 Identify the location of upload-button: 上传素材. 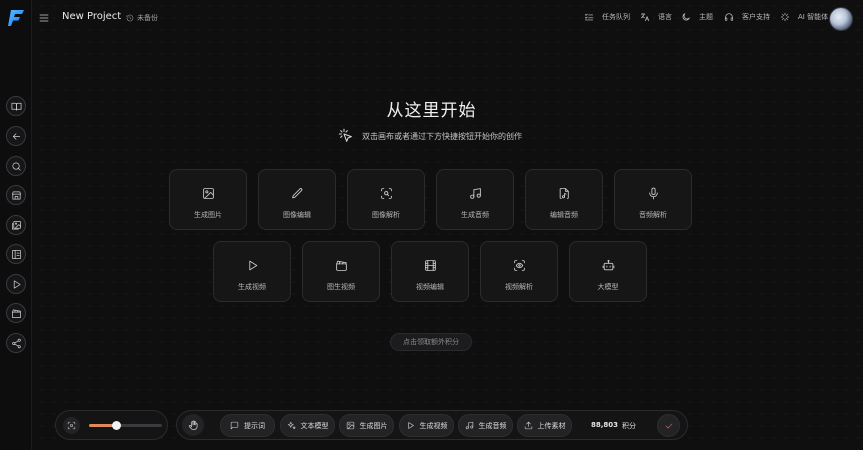
(544, 425).